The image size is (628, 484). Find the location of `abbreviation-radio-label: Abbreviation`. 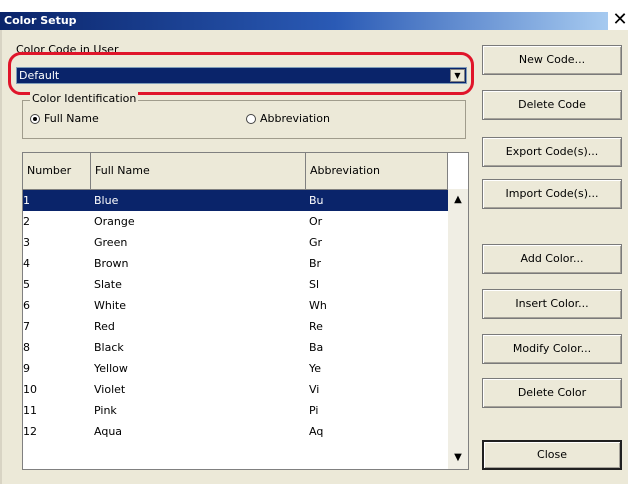

abbreviation-radio-label: Abbreviation is located at coordinates (295, 118).